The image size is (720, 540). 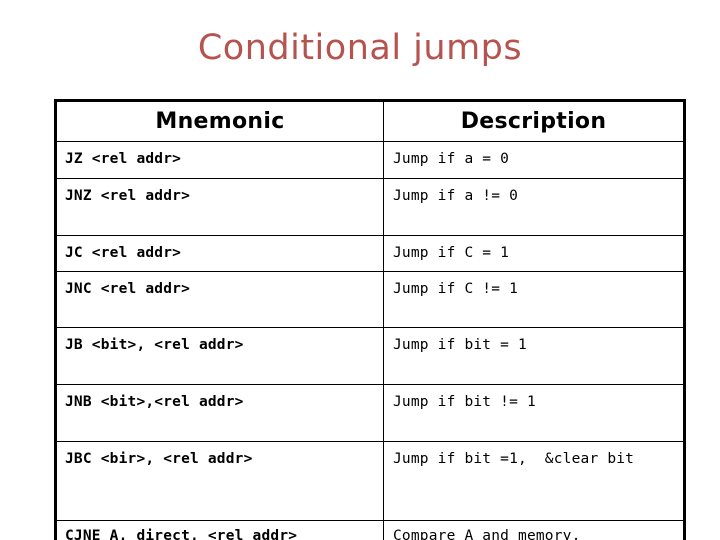 What do you see at coordinates (456, 289) in the screenshot?
I see `description-text: Jump if C != 1` at bounding box center [456, 289].